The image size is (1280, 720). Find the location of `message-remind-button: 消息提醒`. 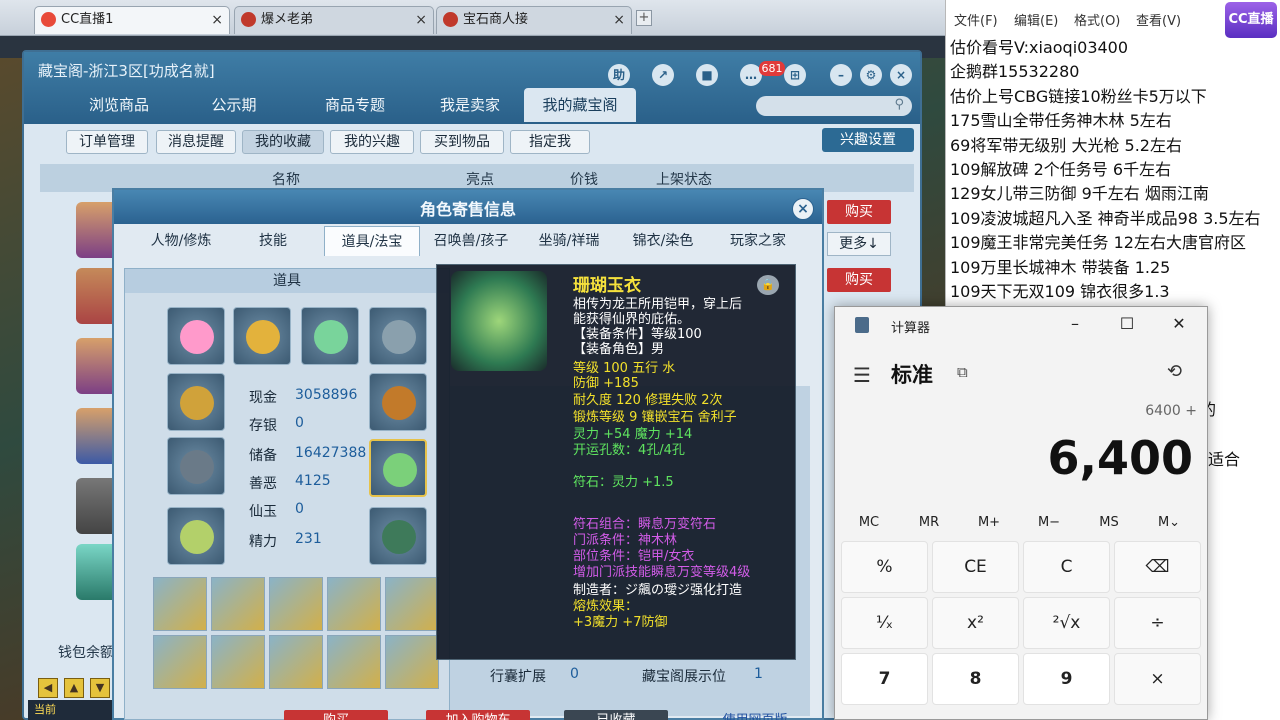

message-remind-button: 消息提醒 is located at coordinates (196, 142).